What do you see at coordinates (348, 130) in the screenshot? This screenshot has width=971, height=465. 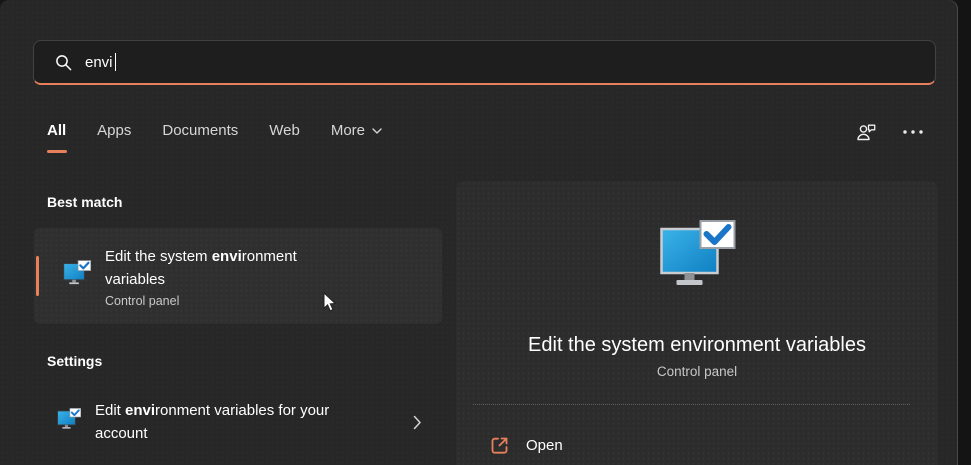 I see `tab-more-label: More` at bounding box center [348, 130].